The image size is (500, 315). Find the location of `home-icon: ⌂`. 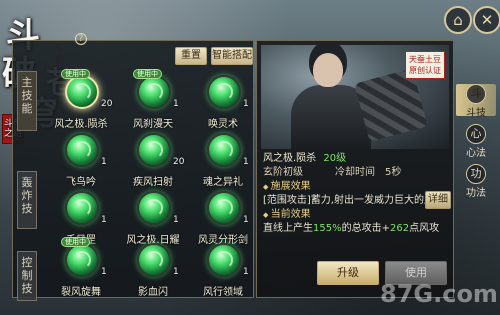

home-icon: ⌂ is located at coordinates (458, 20).